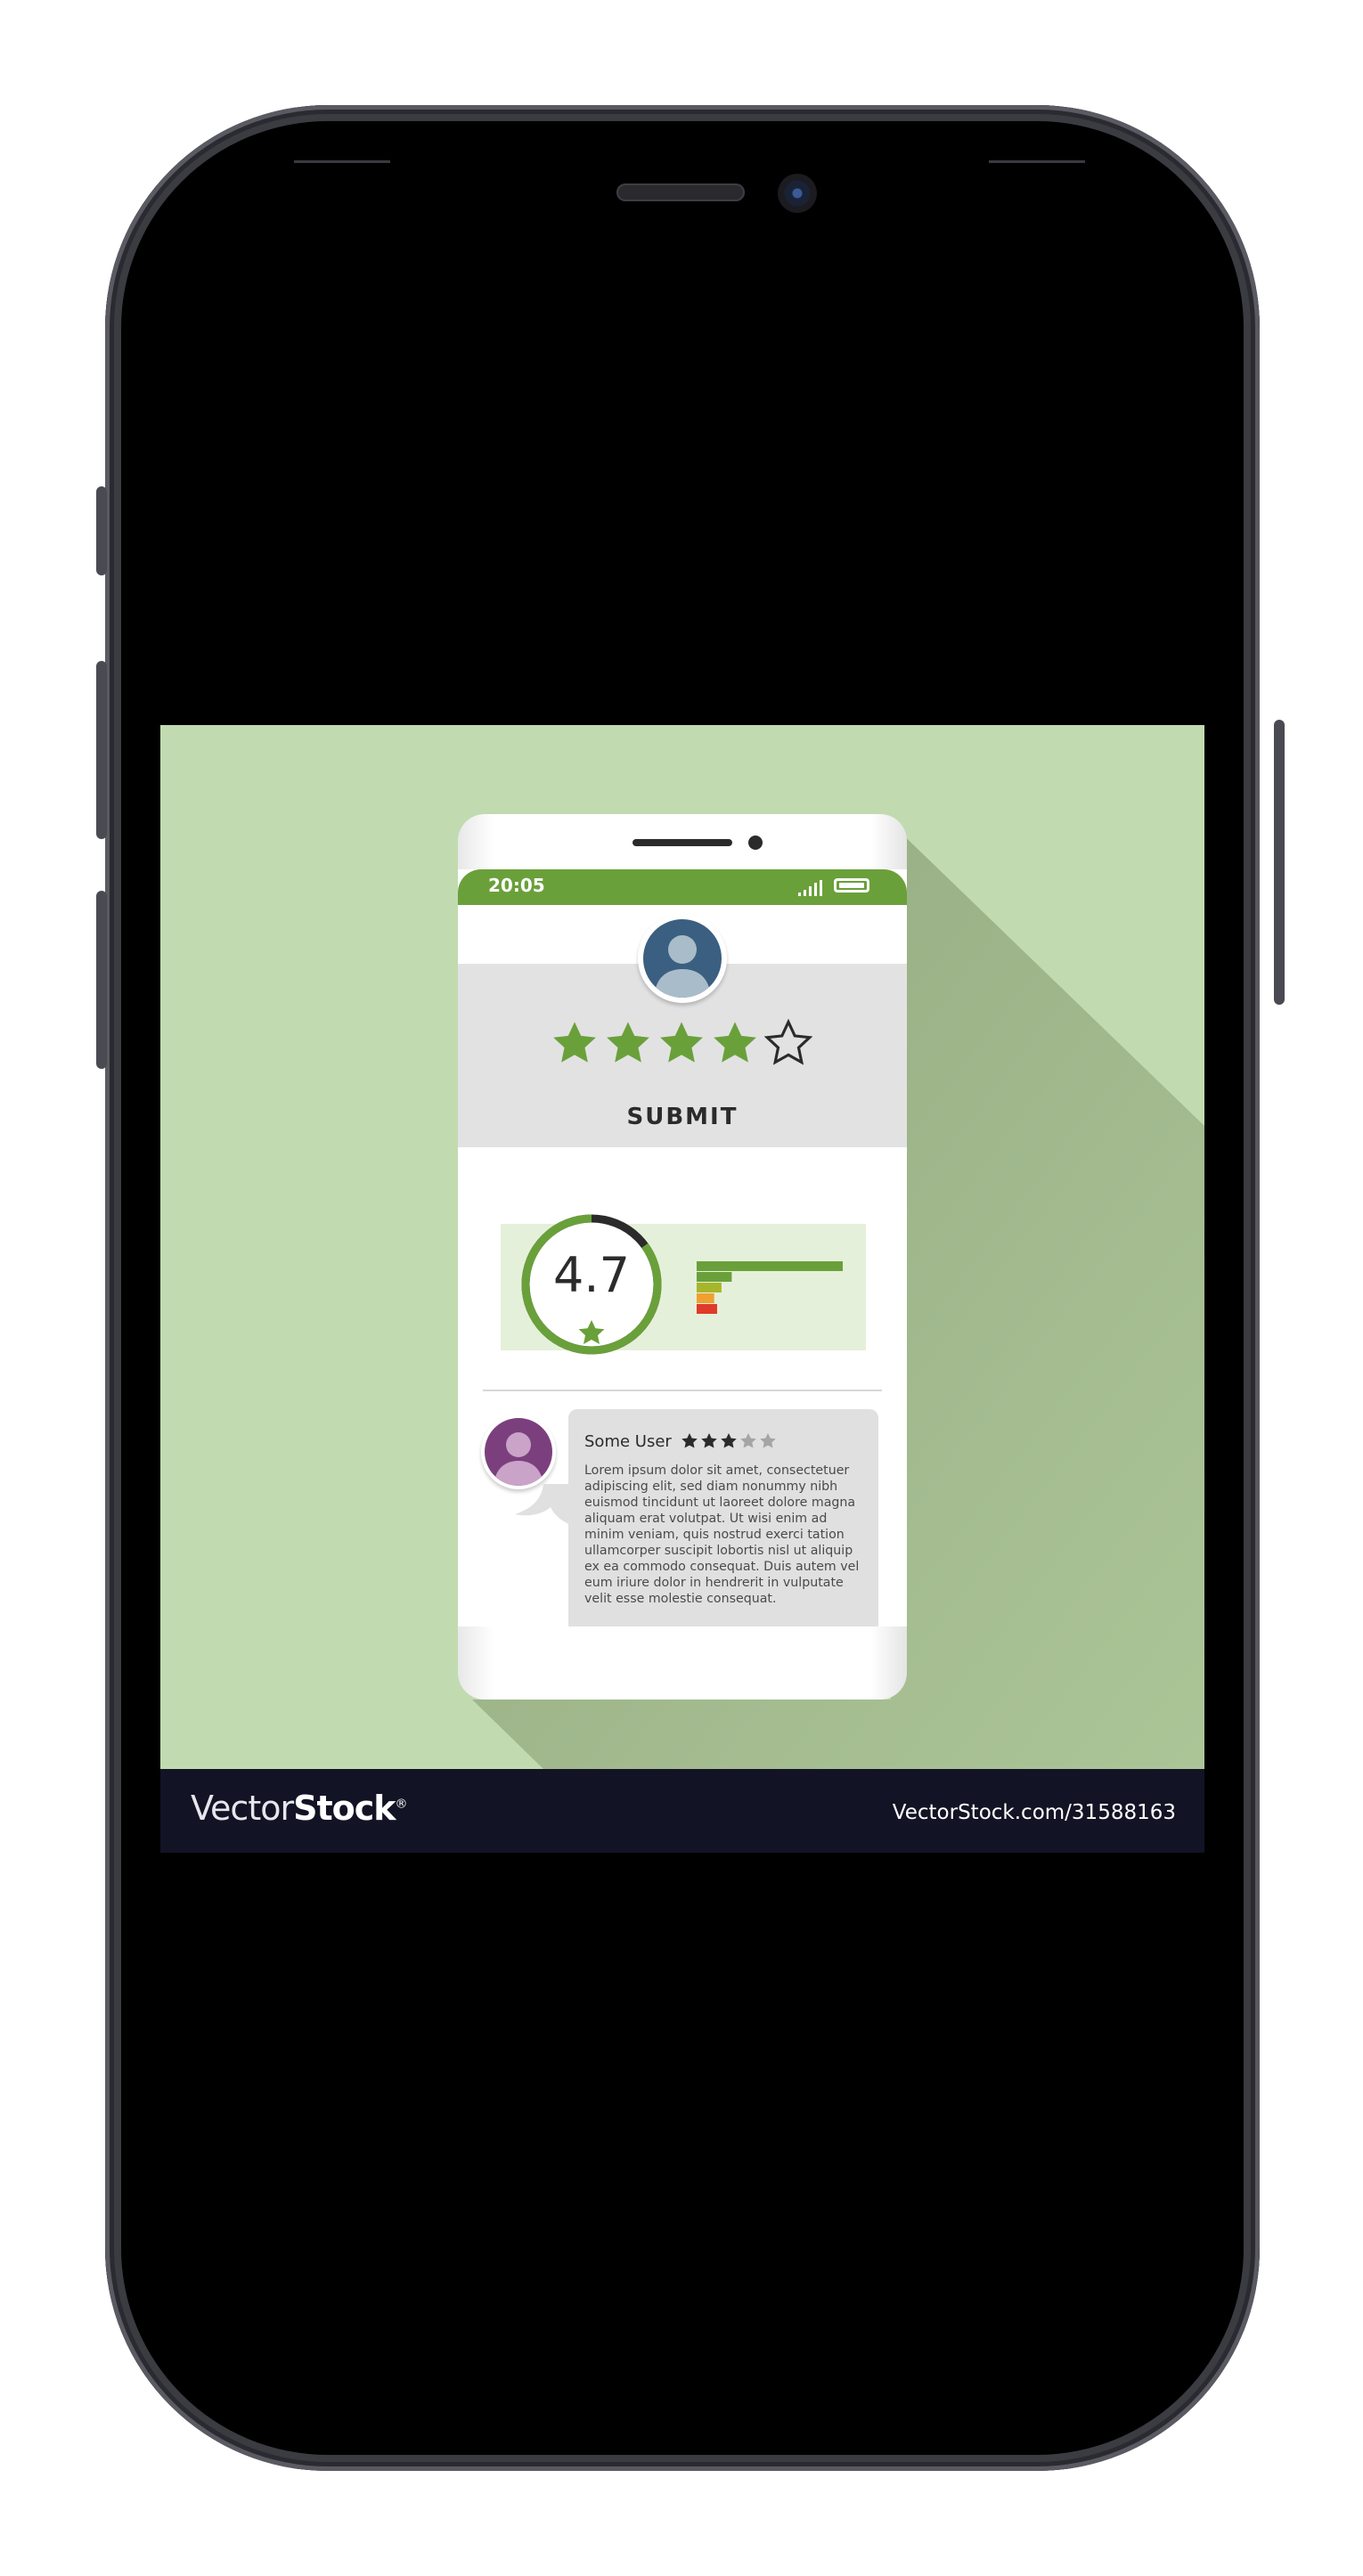  What do you see at coordinates (755, 843) in the screenshot?
I see `phone-camera` at bounding box center [755, 843].